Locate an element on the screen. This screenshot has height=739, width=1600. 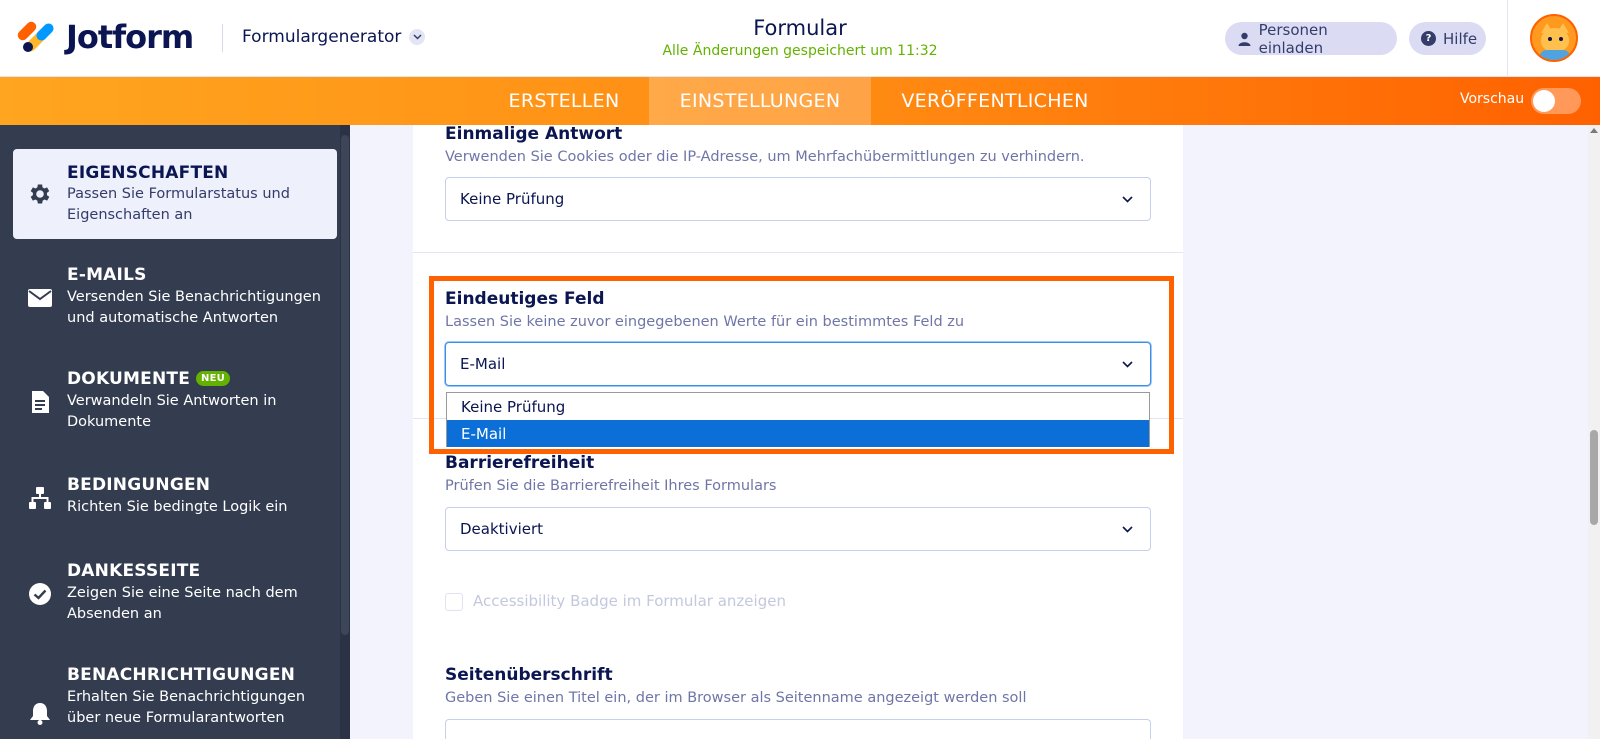
hierarchy-icon is located at coordinates (40, 498).